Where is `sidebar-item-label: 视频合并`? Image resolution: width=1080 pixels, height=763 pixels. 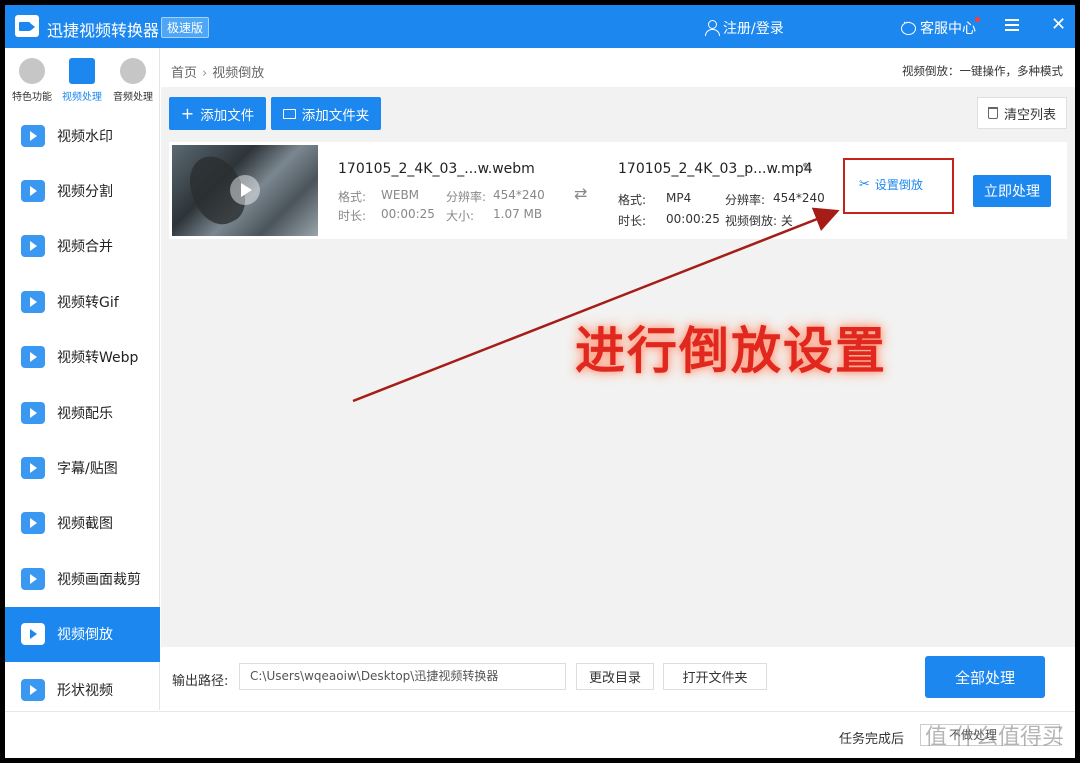
sidebar-item-label: 视频合并 is located at coordinates (85, 247).